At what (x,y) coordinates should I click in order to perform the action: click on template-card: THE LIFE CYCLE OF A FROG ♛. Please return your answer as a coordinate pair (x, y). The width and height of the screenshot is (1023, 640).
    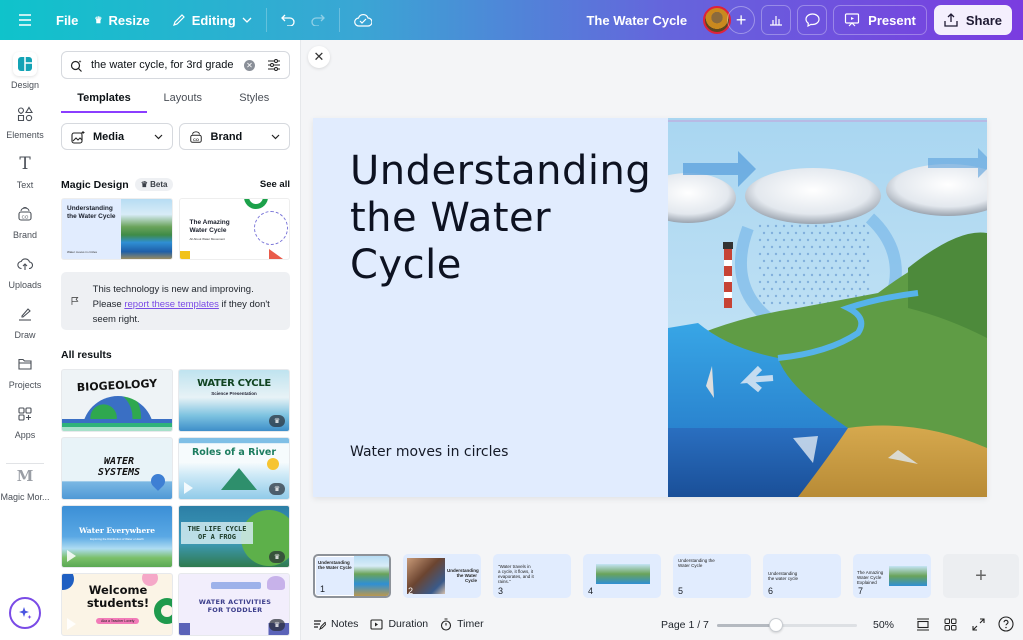
    Looking at the image, I should click on (234, 536).